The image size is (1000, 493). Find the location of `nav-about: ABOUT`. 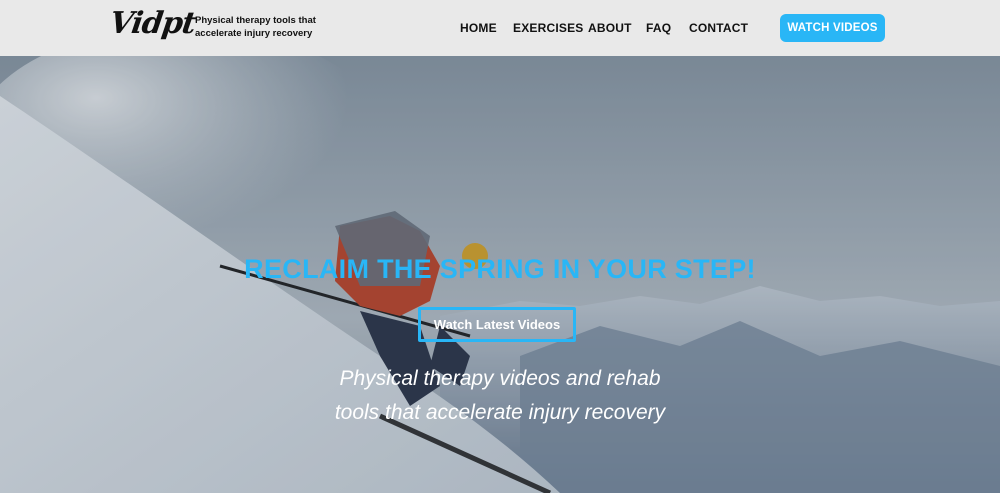

nav-about: ABOUT is located at coordinates (610, 28).